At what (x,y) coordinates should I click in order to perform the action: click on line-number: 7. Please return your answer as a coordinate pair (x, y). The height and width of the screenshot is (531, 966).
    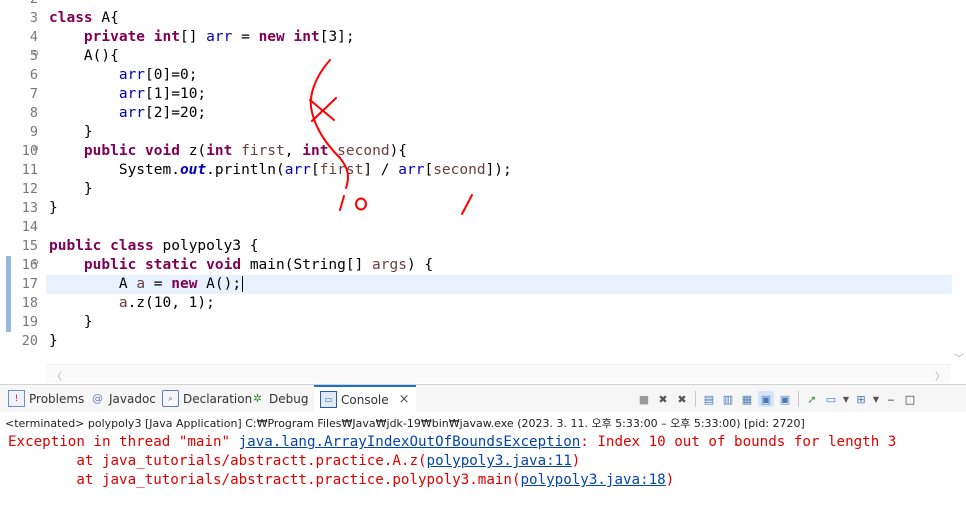
    Looking at the image, I should click on (33, 94).